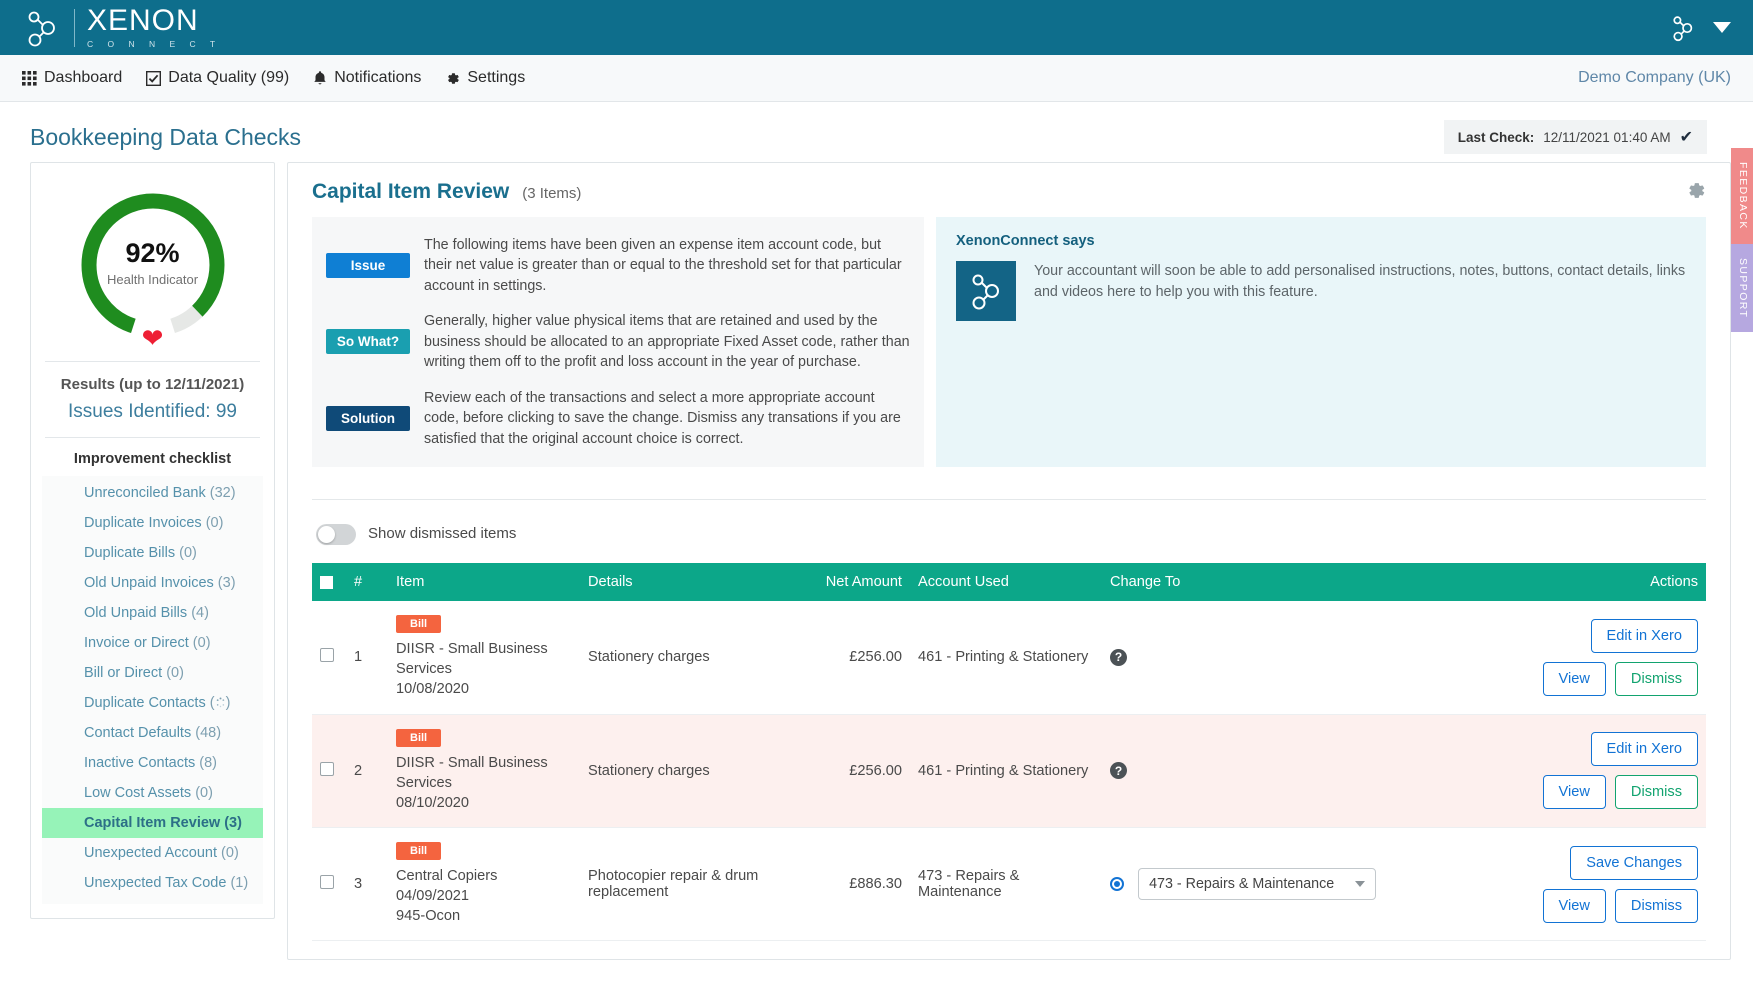 This screenshot has height=1007, width=1753. Describe the element at coordinates (1654, 78) in the screenshot. I see `company-selector: Demo Company (UK)` at that location.